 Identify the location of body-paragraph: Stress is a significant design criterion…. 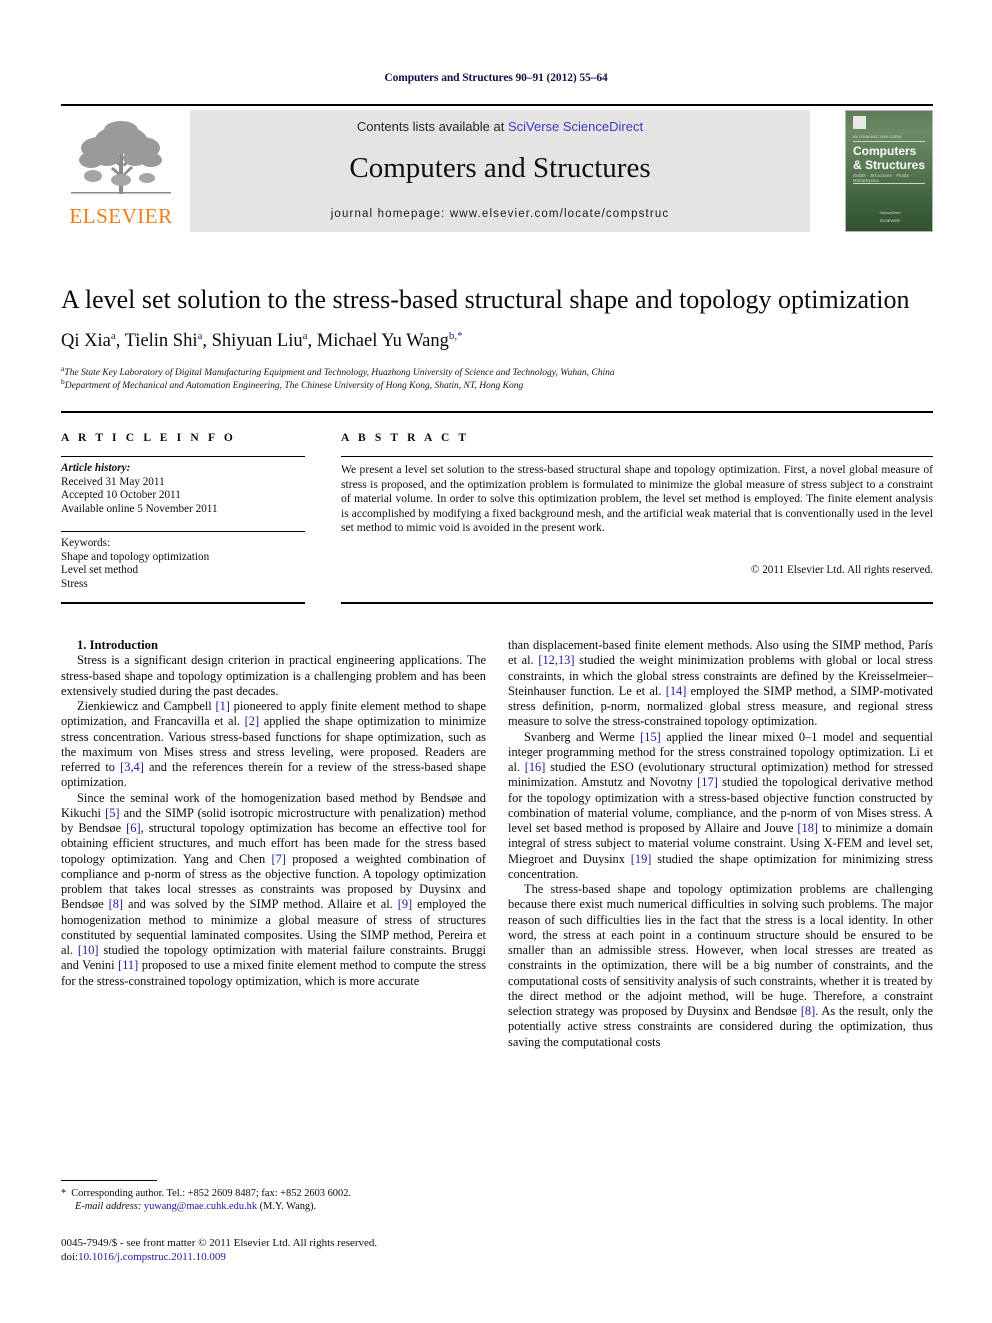
(273, 676).